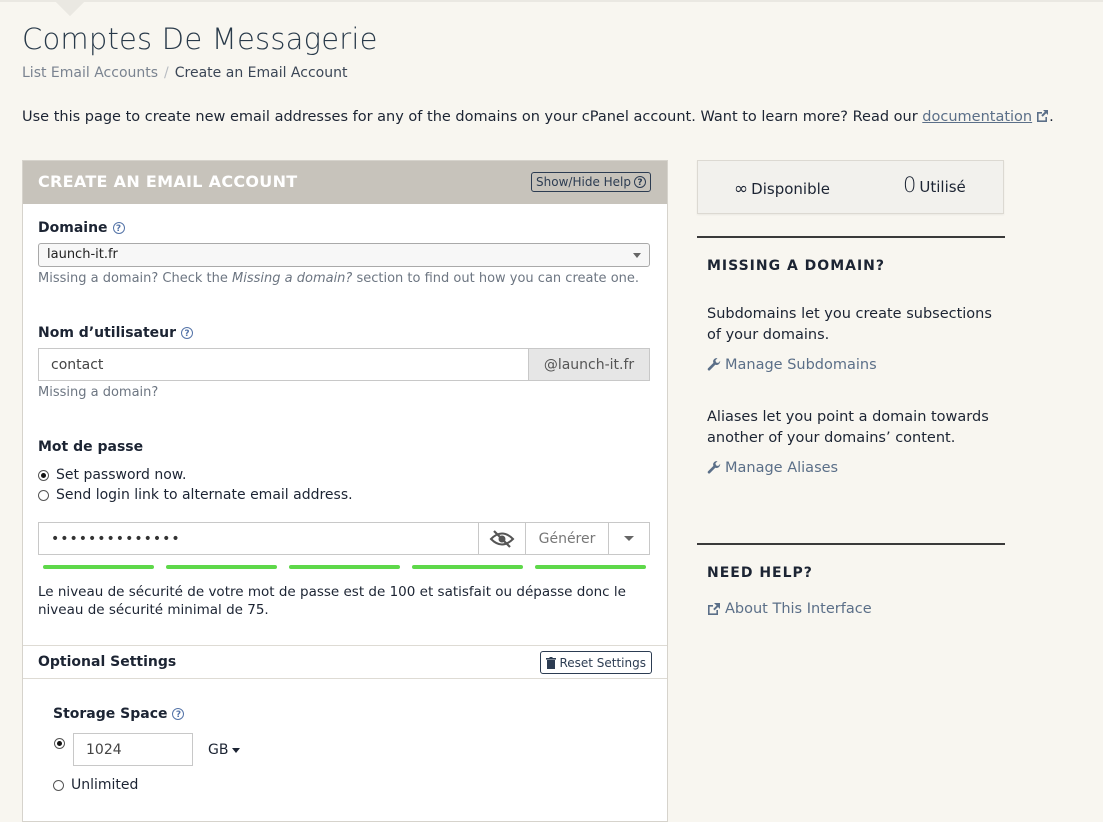 This screenshot has width=1103, height=822. I want to click on domain-label-text: Domaine, so click(73, 228).